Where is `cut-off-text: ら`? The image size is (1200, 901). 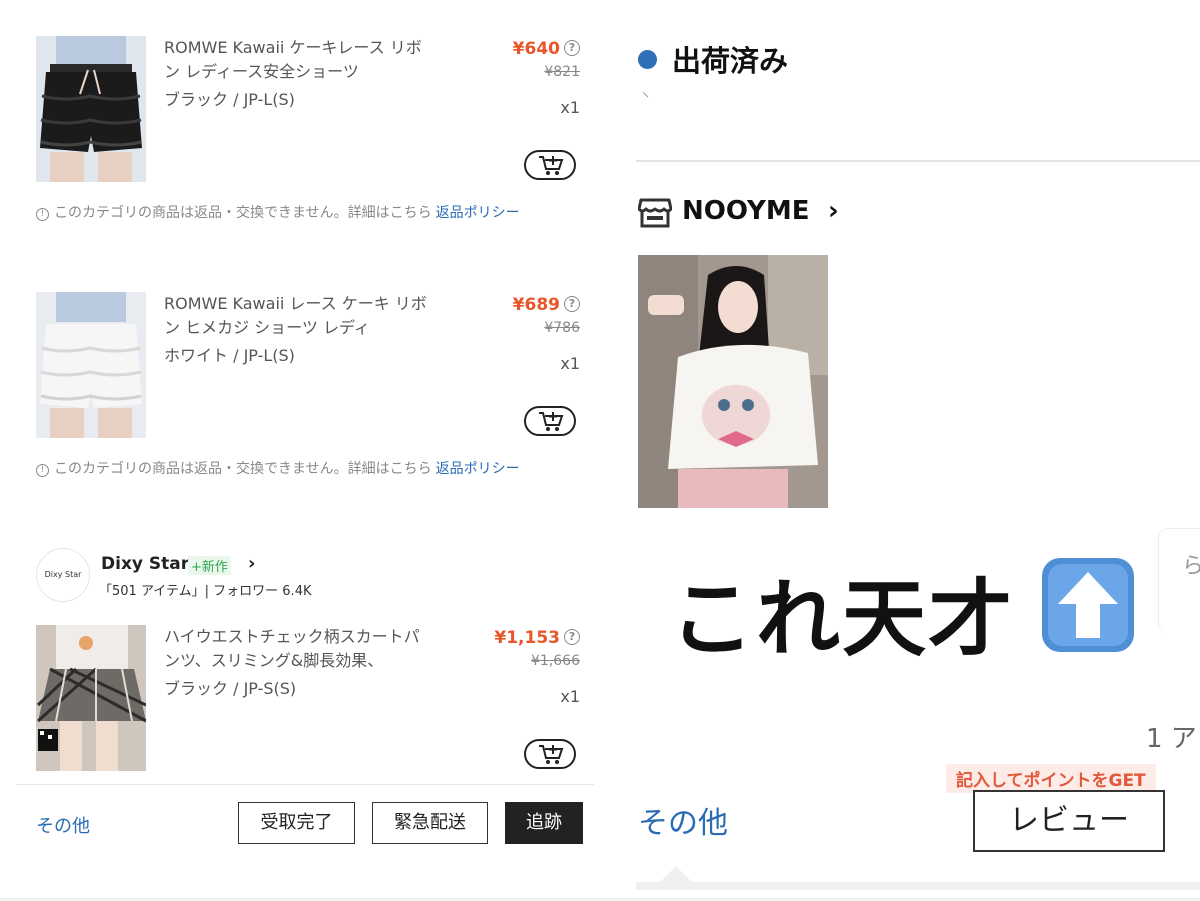 cut-off-text: ら is located at coordinates (1191, 566).